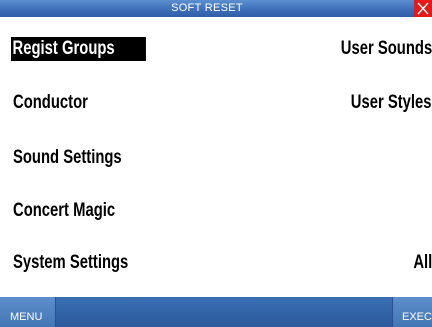  I want to click on close-icon, so click(423, 8).